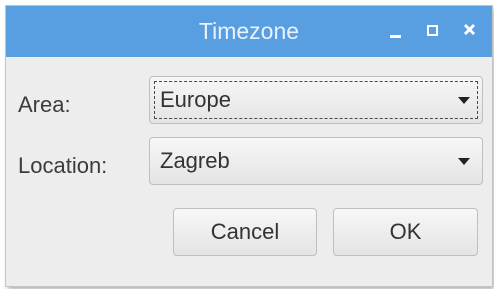 The height and width of the screenshot is (289, 494). I want to click on minimize-icon, so click(396, 30).